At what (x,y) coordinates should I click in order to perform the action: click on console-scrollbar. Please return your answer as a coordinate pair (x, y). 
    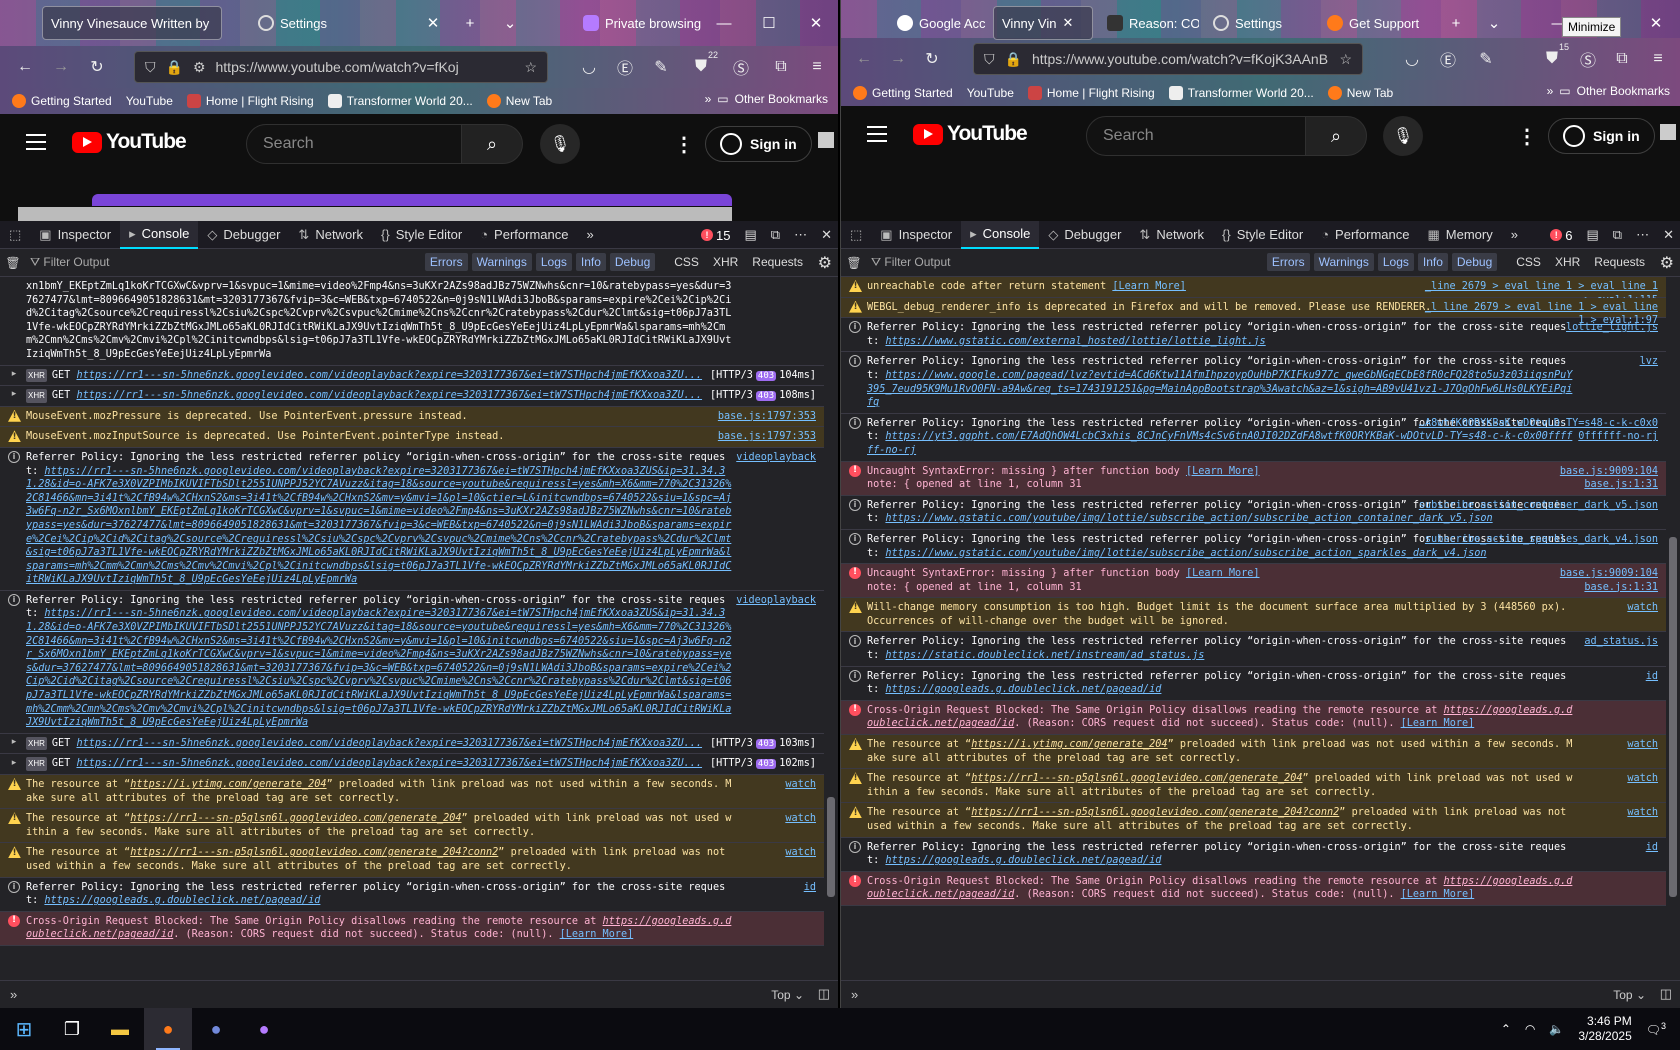
    Looking at the image, I should click on (1673, 628).